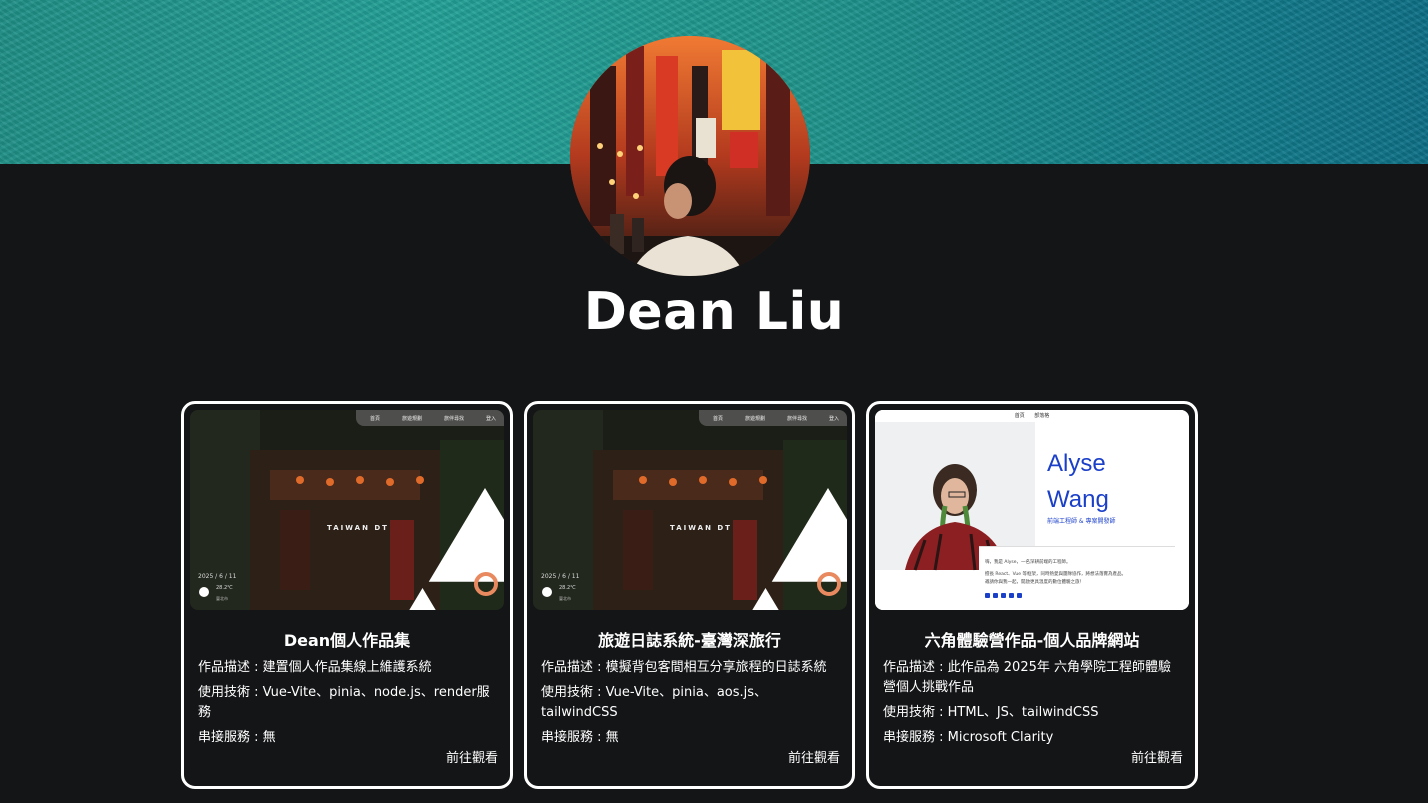 This screenshot has width=1428, height=803. Describe the element at coordinates (1076, 463) in the screenshot. I see `thumbnail-name-line: Alyse` at that location.